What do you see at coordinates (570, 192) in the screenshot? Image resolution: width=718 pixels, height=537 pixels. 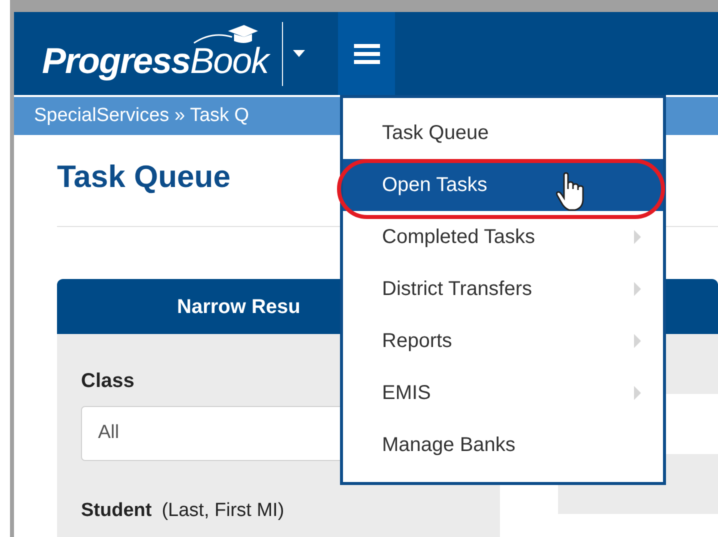 I see `hand-cursor-icon` at bounding box center [570, 192].